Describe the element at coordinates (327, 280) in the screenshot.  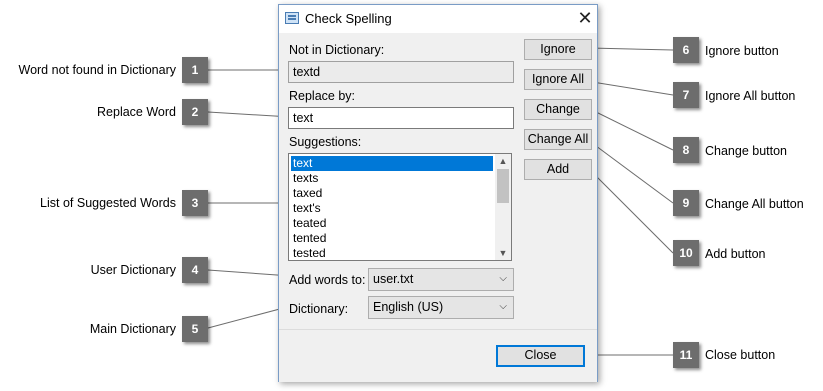
I see `add-words-to-label: Add words to:` at that location.